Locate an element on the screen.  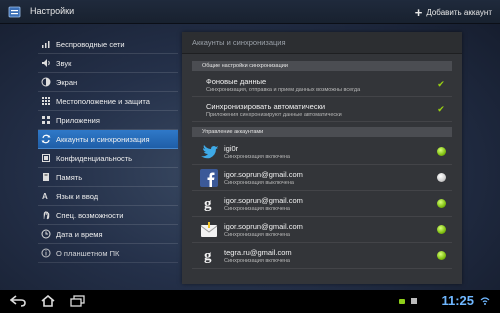
sync-icon is located at coordinates (46, 139).